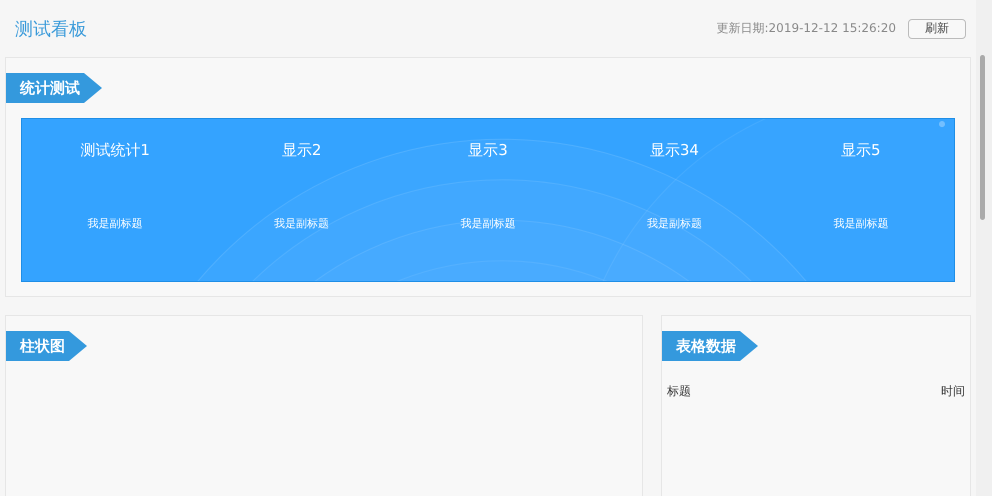 The image size is (992, 496). Describe the element at coordinates (488, 150) in the screenshot. I see `stat-title: 显示3` at that location.